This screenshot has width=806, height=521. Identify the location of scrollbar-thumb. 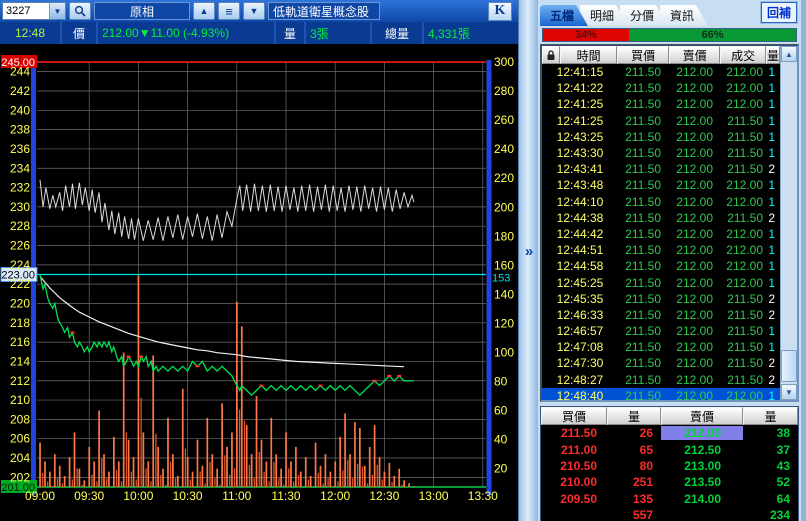
(789, 366).